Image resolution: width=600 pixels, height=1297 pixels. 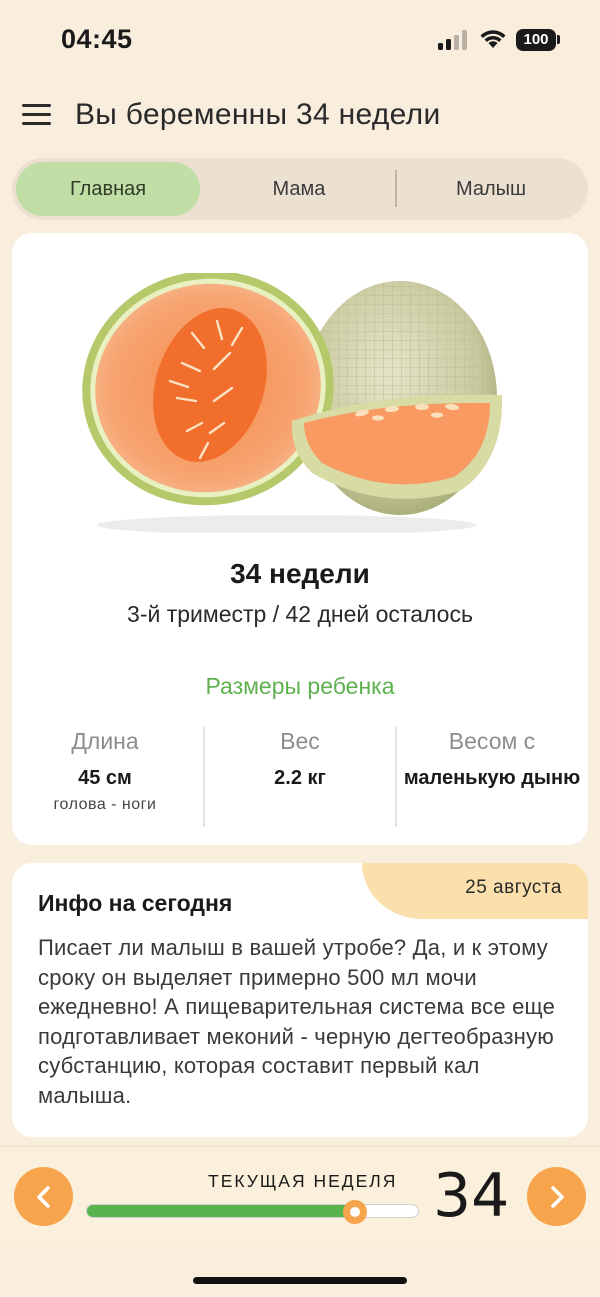 I want to click on metric-value: 45 см, so click(x=105, y=778).